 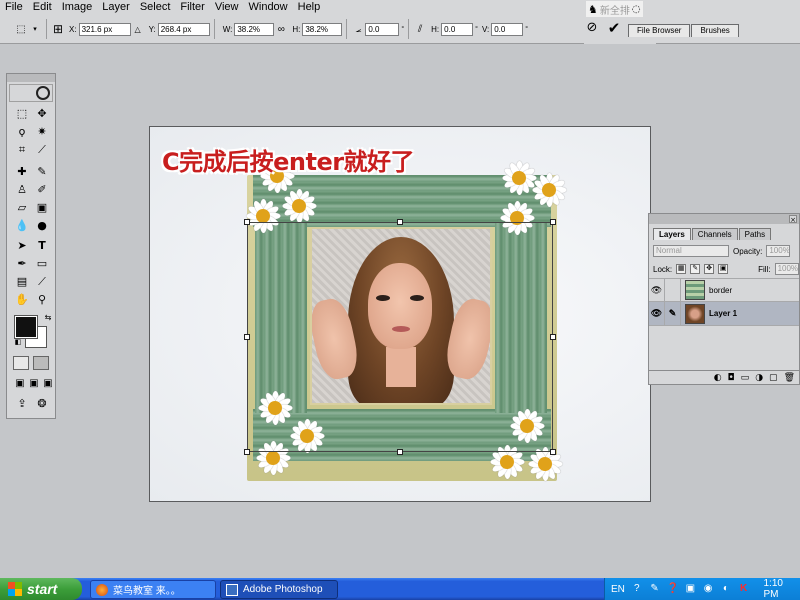 What do you see at coordinates (659, 30) in the screenshot?
I see `tab-file-browser: File Browser` at bounding box center [659, 30].